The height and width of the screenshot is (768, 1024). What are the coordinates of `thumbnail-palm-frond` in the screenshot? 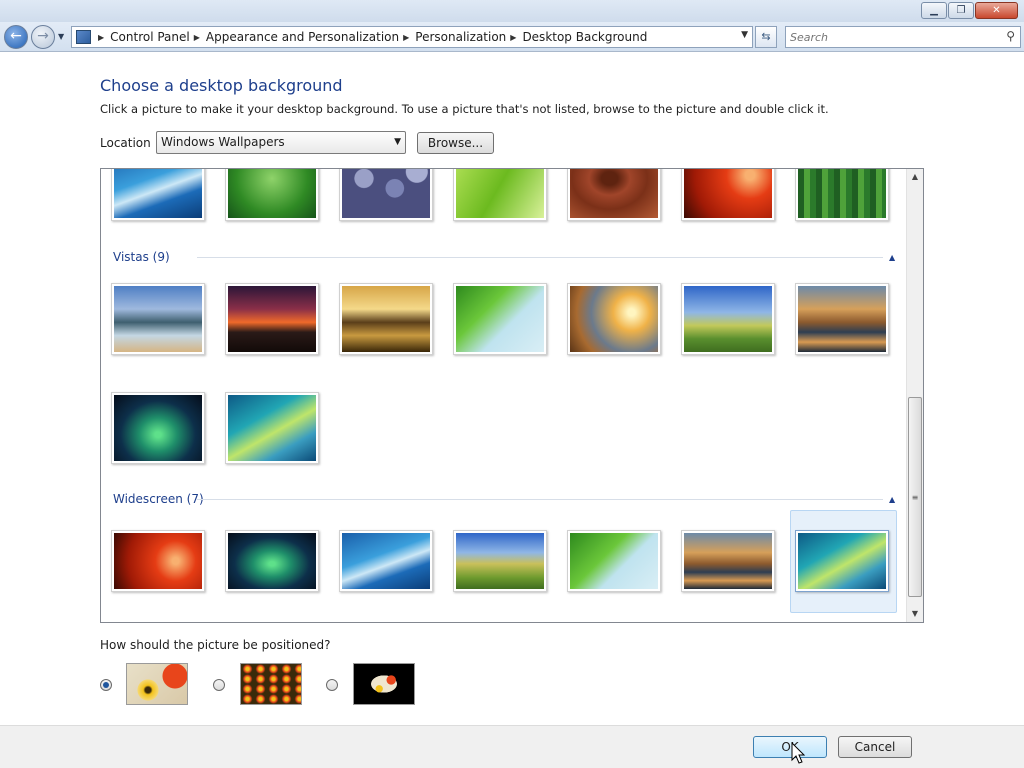 It's located at (500, 319).